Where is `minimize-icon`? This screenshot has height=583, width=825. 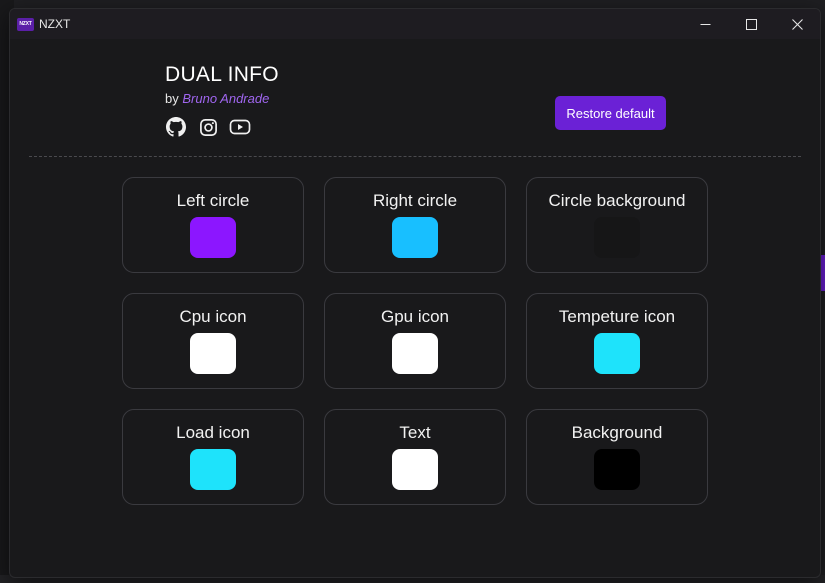
minimize-icon is located at coordinates (705, 24).